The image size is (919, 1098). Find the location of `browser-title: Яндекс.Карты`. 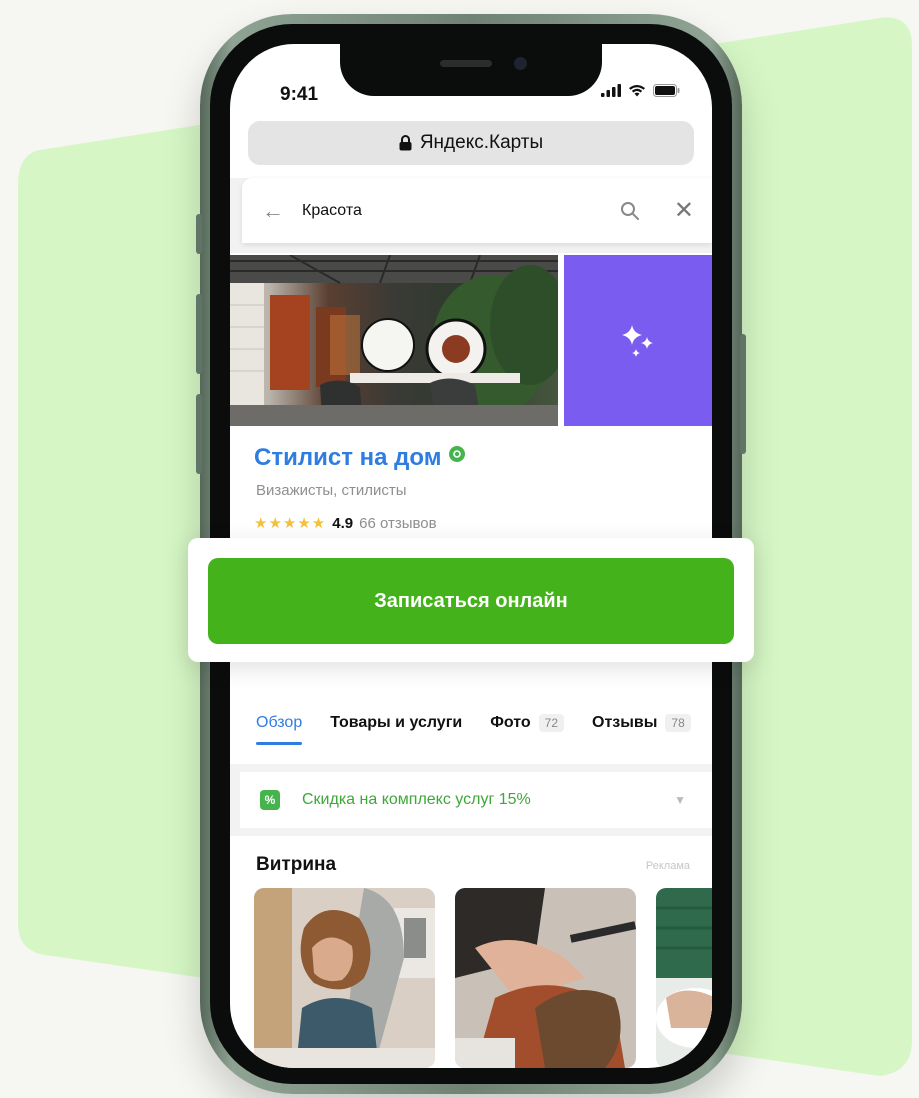

browser-title: Яндекс.Карты is located at coordinates (481, 142).